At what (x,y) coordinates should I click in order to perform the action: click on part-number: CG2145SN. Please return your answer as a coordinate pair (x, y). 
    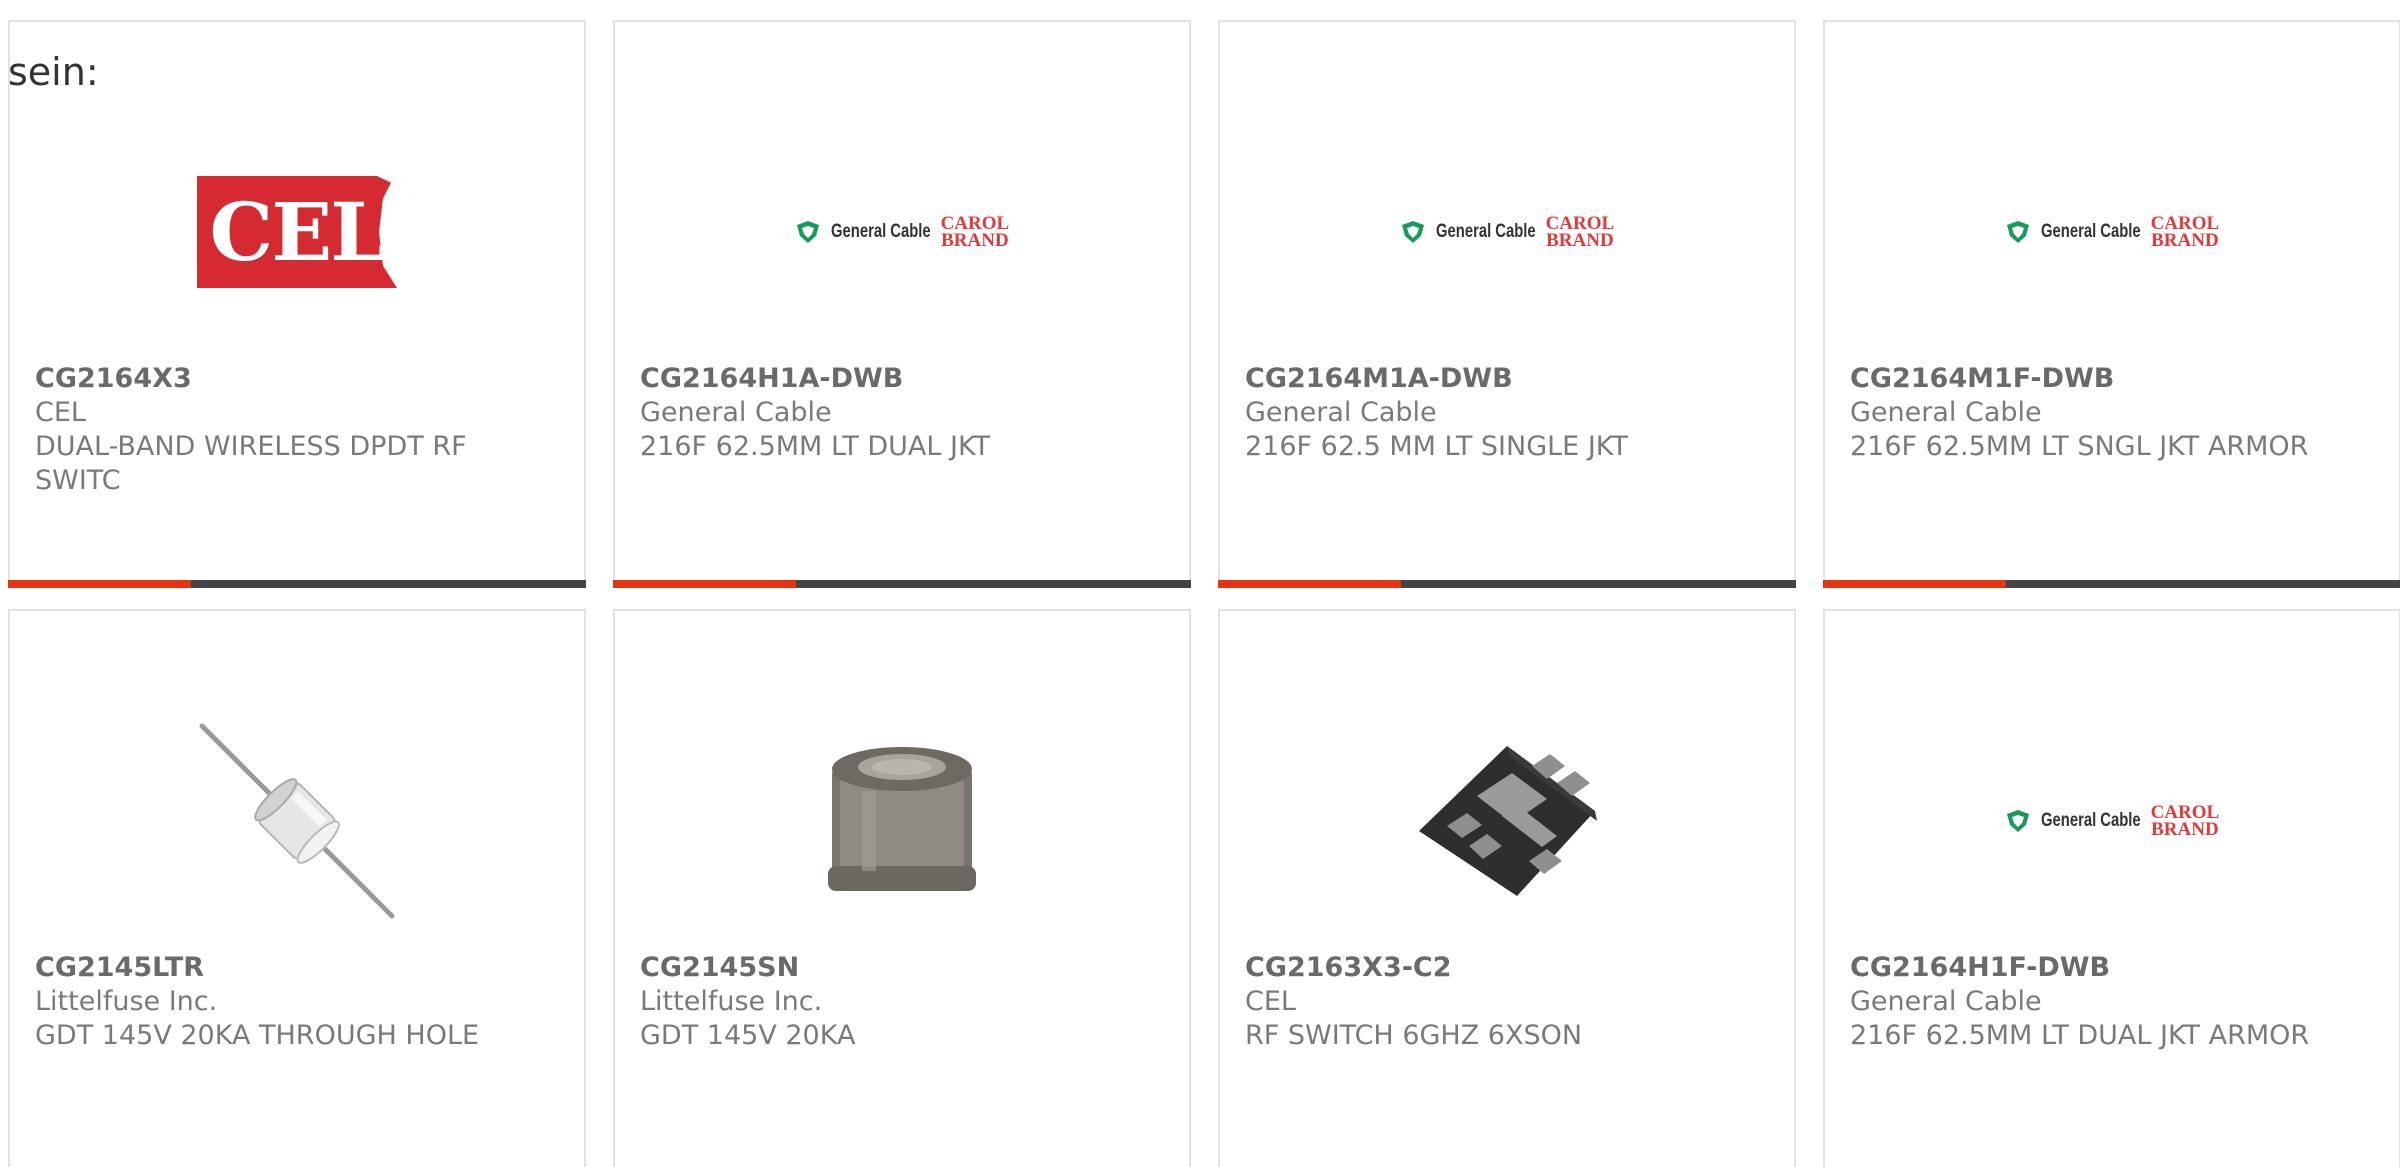
    Looking at the image, I should click on (884, 968).